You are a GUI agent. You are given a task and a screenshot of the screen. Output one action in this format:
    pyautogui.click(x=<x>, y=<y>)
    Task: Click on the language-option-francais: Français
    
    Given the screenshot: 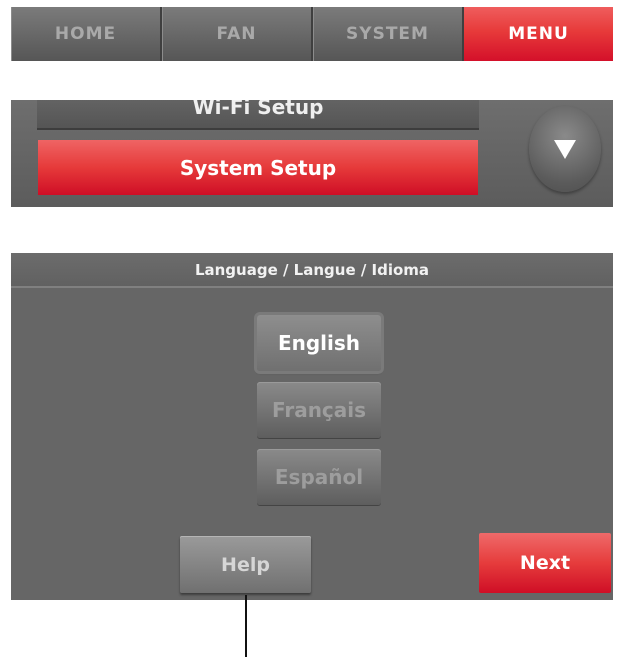 What is the action you would take?
    pyautogui.click(x=319, y=410)
    